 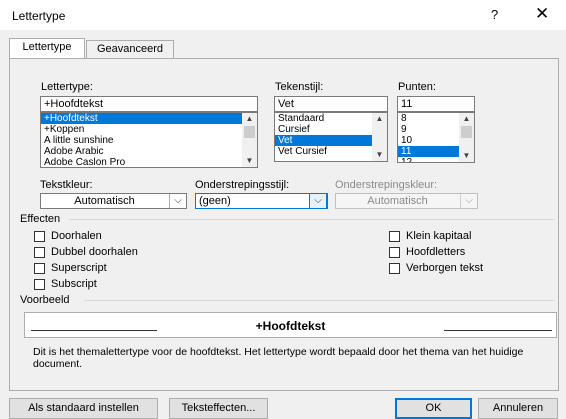 What do you see at coordinates (299, 87) in the screenshot?
I see `style-label: Tekenstijl:` at bounding box center [299, 87].